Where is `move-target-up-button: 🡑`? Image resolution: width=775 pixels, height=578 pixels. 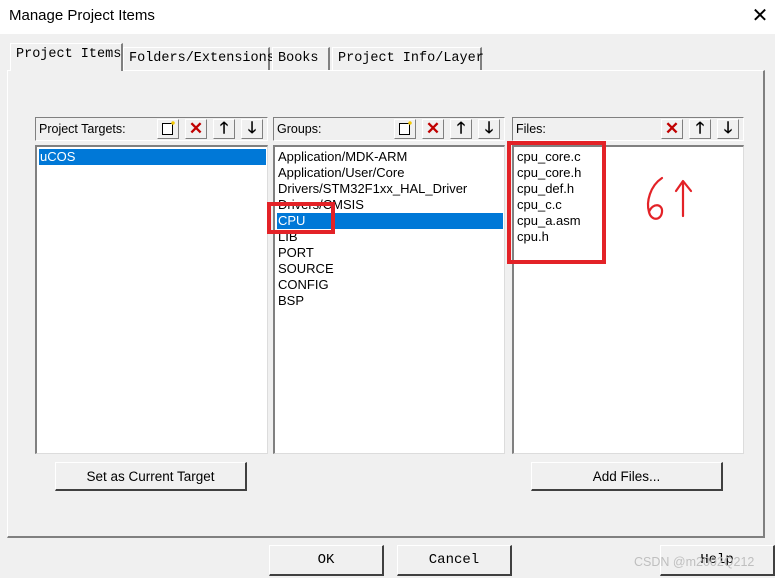 move-target-up-button: 🡑 is located at coordinates (224, 129).